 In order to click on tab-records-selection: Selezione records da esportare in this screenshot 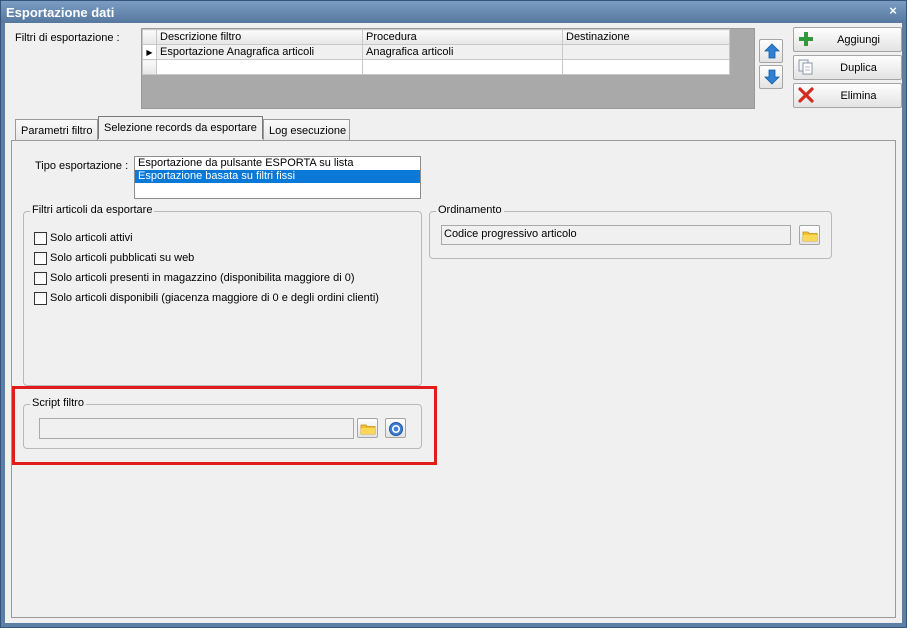, I will do `click(180, 127)`.